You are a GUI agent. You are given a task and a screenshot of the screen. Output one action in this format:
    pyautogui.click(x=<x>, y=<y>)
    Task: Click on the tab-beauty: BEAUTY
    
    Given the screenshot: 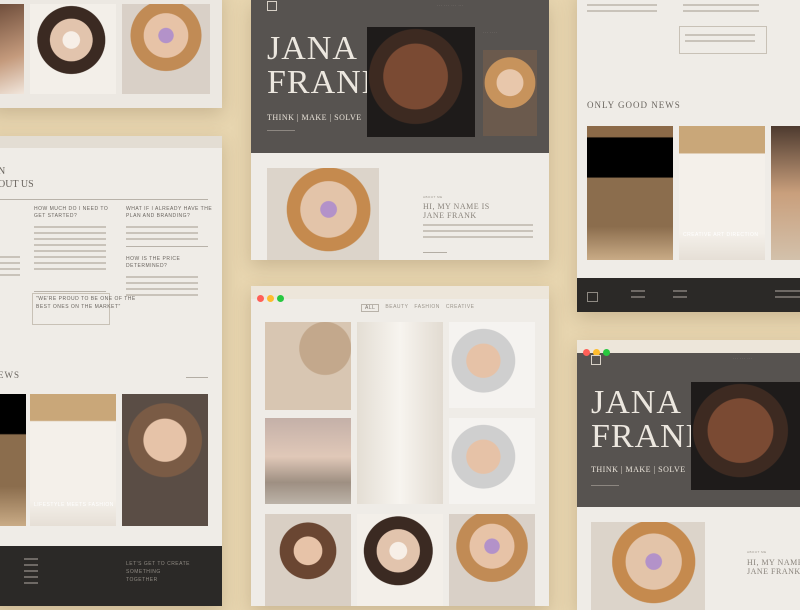 What is the action you would take?
    pyautogui.click(x=396, y=308)
    